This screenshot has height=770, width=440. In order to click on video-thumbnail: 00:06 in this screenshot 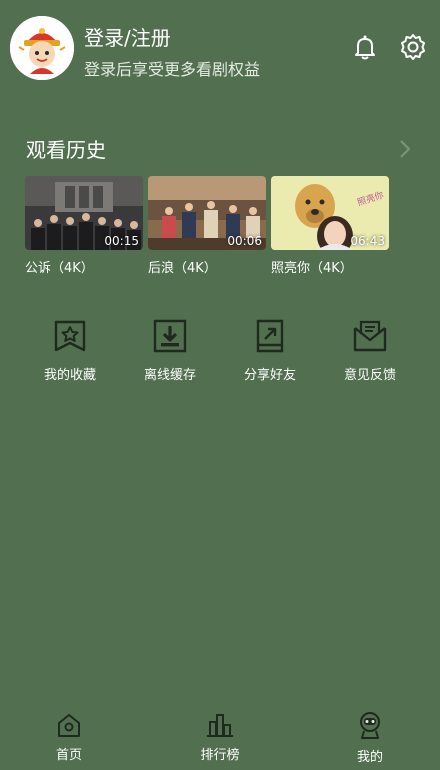, I will do `click(207, 213)`.